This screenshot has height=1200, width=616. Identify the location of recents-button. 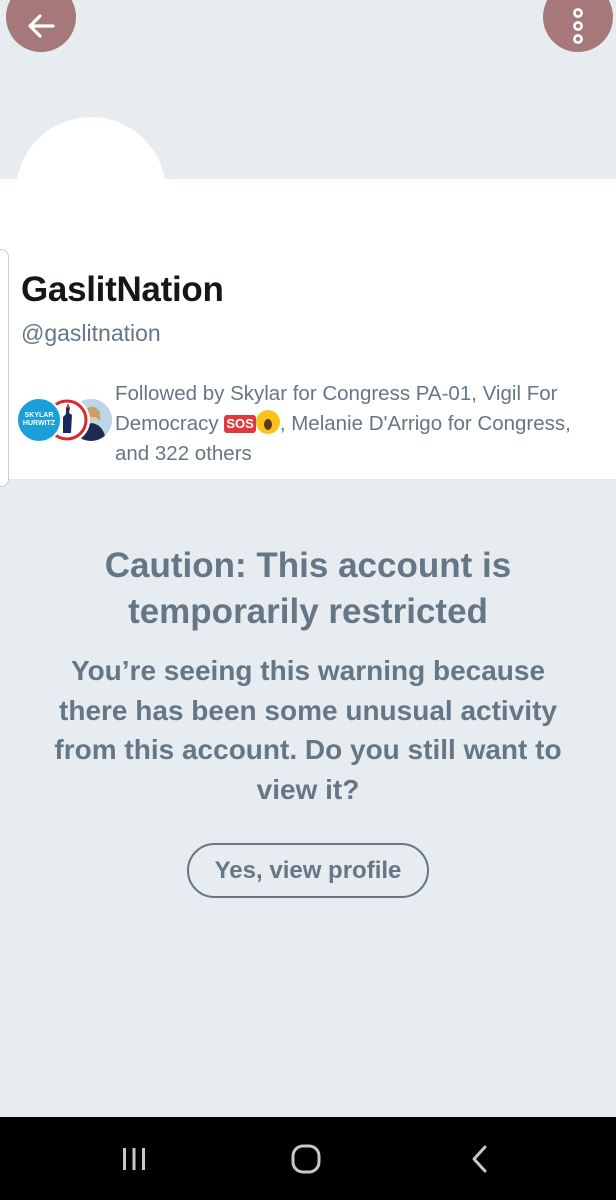
(134, 1159).